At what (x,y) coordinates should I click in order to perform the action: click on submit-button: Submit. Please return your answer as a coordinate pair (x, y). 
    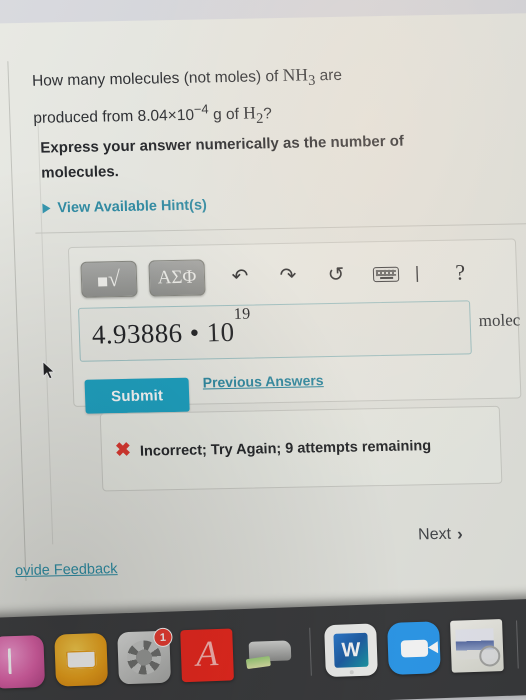
    Looking at the image, I should click on (137, 395).